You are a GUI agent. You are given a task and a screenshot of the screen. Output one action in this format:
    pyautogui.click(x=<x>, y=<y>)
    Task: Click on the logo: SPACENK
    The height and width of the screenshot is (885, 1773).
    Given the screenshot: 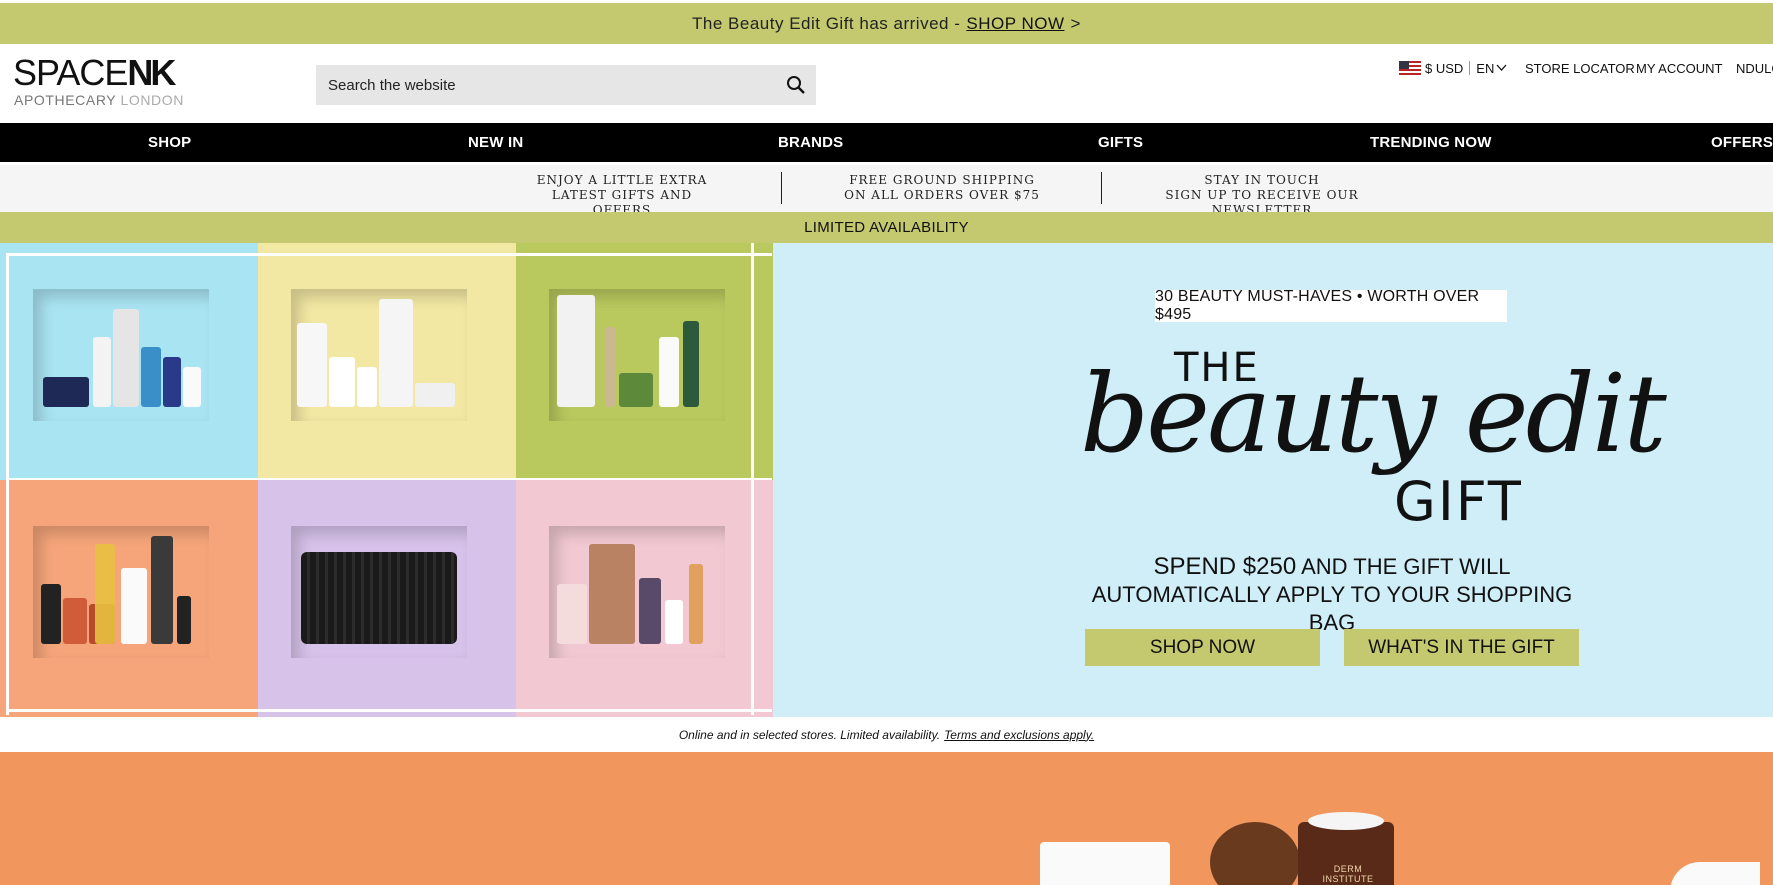 What is the action you would take?
    pyautogui.click(x=94, y=72)
    